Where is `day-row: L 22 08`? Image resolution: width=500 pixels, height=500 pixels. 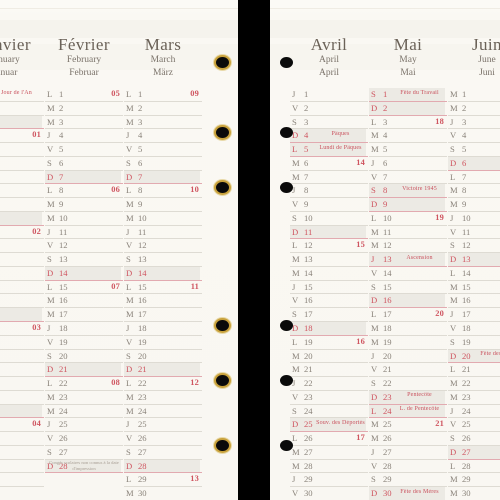
day-row: L 22 08 is located at coordinates (84, 384).